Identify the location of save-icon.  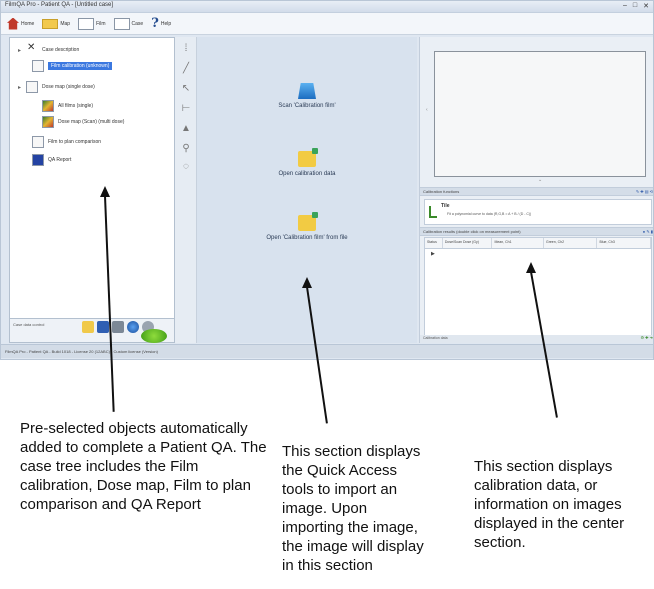
(103, 327).